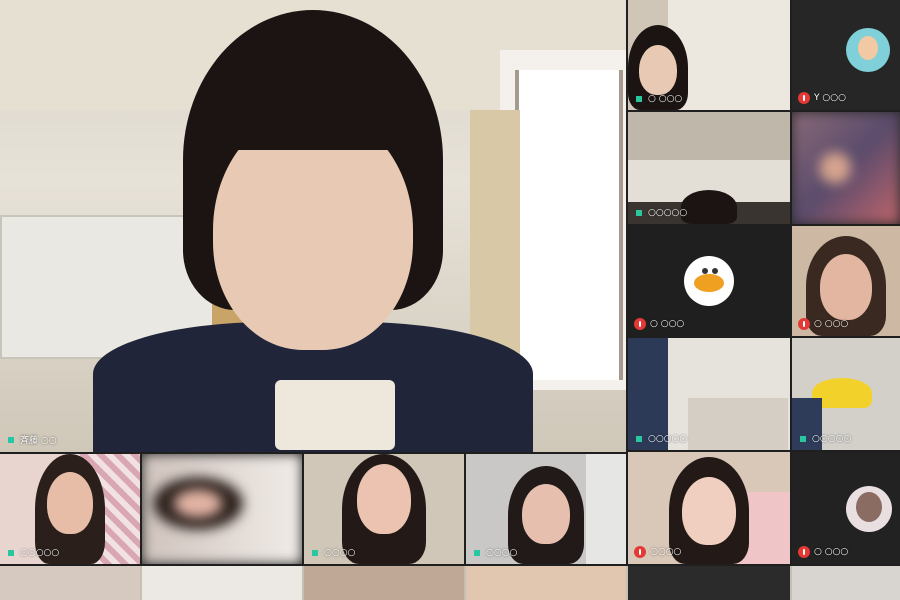 The width and height of the screenshot is (900, 600). What do you see at coordinates (709, 508) in the screenshot?
I see `participant-tile-9: ○○○○` at bounding box center [709, 508].